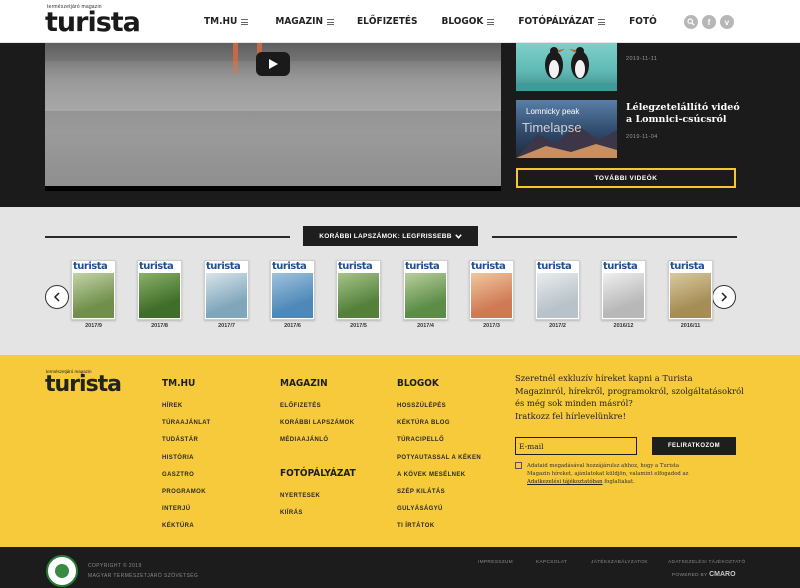 The width and height of the screenshot is (800, 588). What do you see at coordinates (180, 440) in the screenshot?
I see `footer-link: TUDÁSTÁR` at bounding box center [180, 440].